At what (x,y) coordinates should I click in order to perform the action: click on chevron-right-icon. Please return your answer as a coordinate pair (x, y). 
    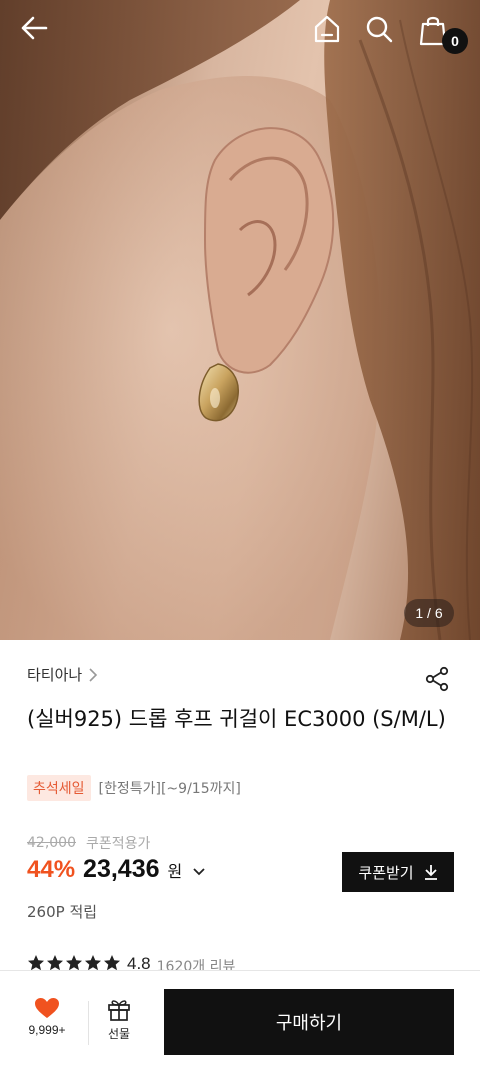
    Looking at the image, I should click on (93, 674).